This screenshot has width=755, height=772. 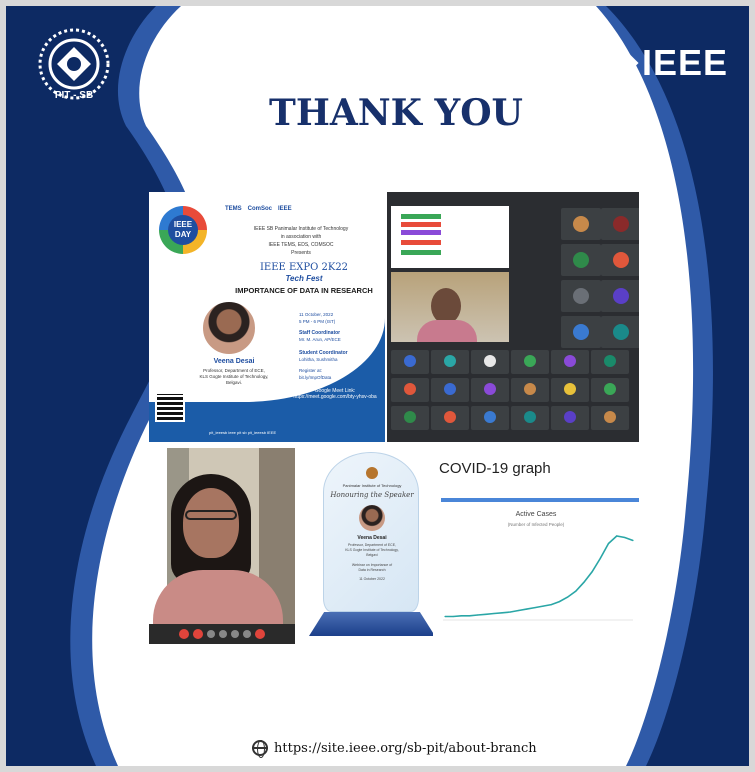 I want to click on speaker-role-line: Belgavi., so click(x=233, y=382).